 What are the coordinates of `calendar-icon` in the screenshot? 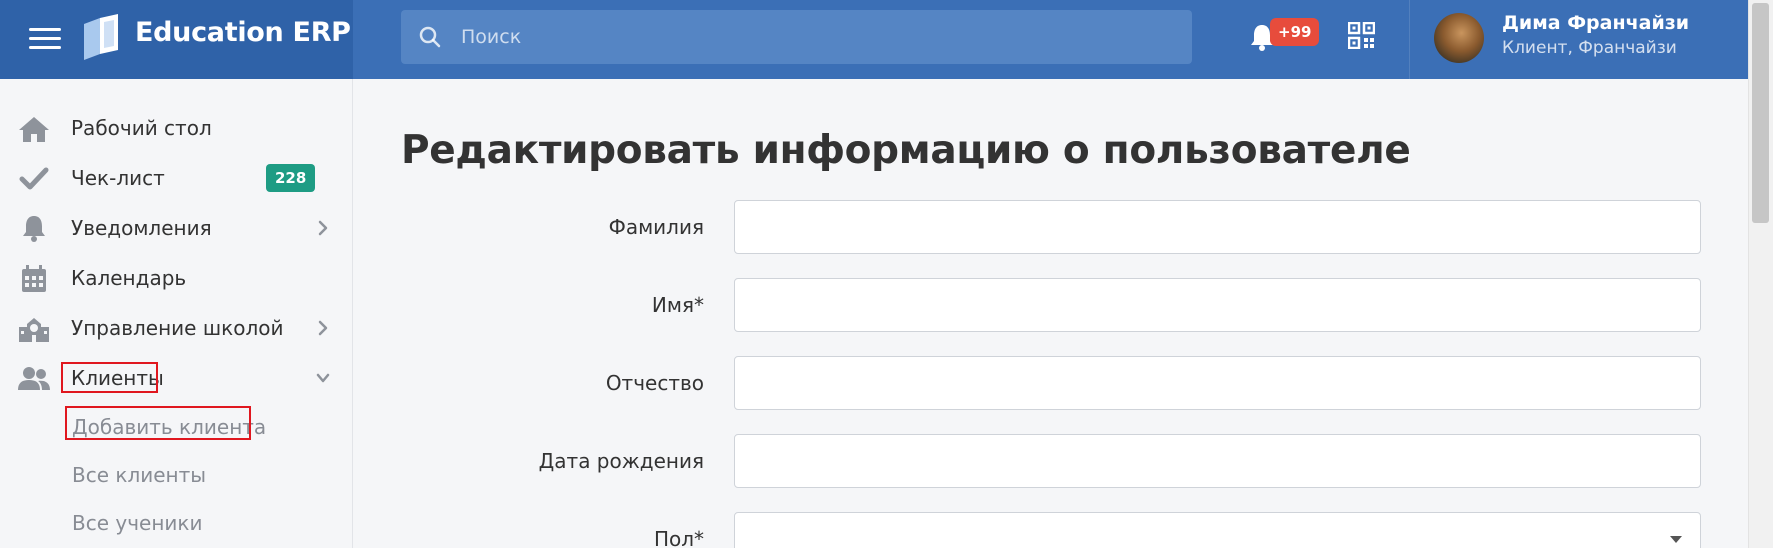 It's located at (34, 278).